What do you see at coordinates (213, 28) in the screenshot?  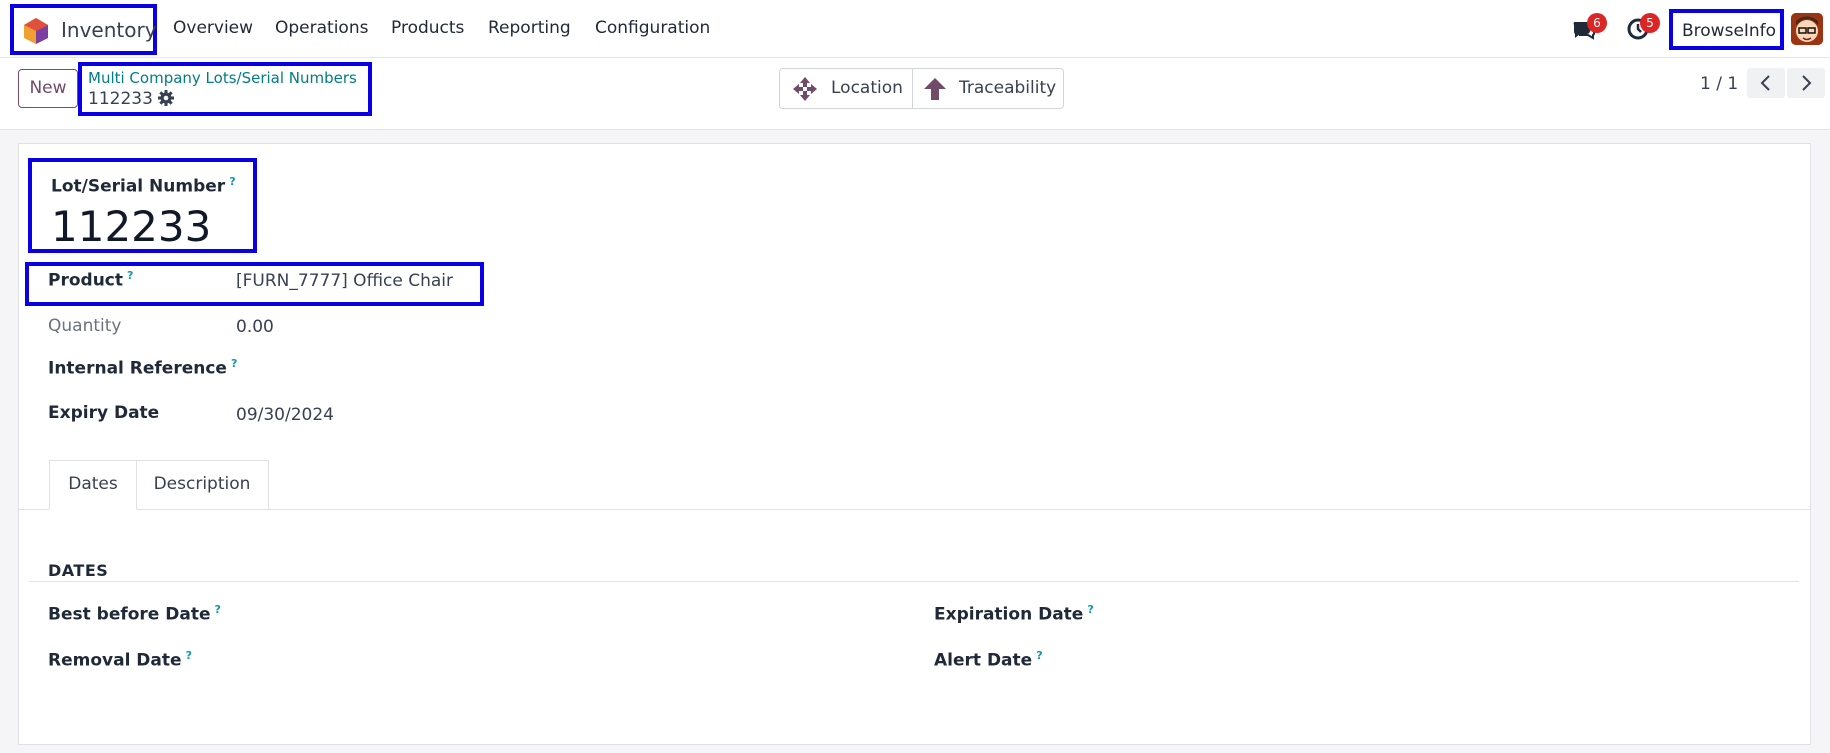 I see `menu-overview: Overview` at bounding box center [213, 28].